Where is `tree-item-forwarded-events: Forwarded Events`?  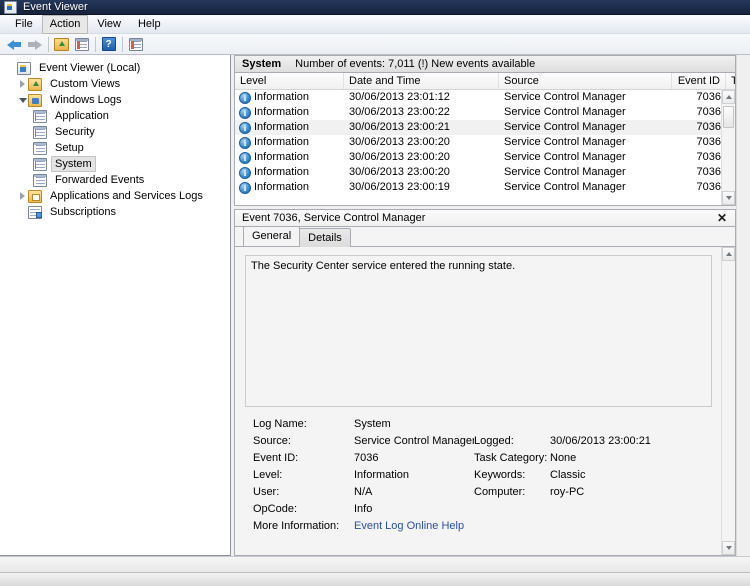
tree-item-forwarded-events: Forwarded Events is located at coordinates (118, 180).